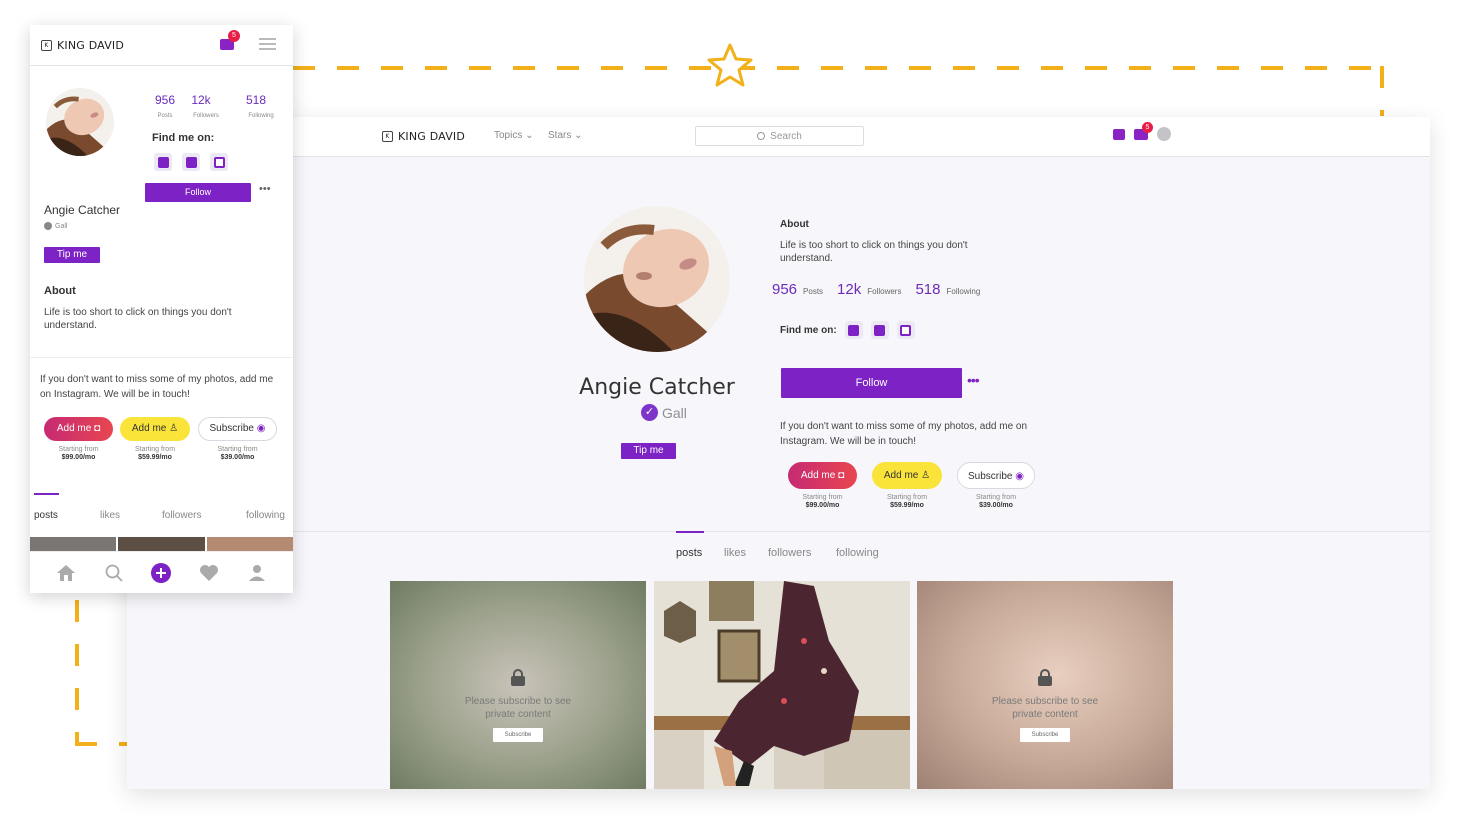 This screenshot has height=825, width=1460. I want to click on add-snapchat-label: Add me, so click(149, 428).